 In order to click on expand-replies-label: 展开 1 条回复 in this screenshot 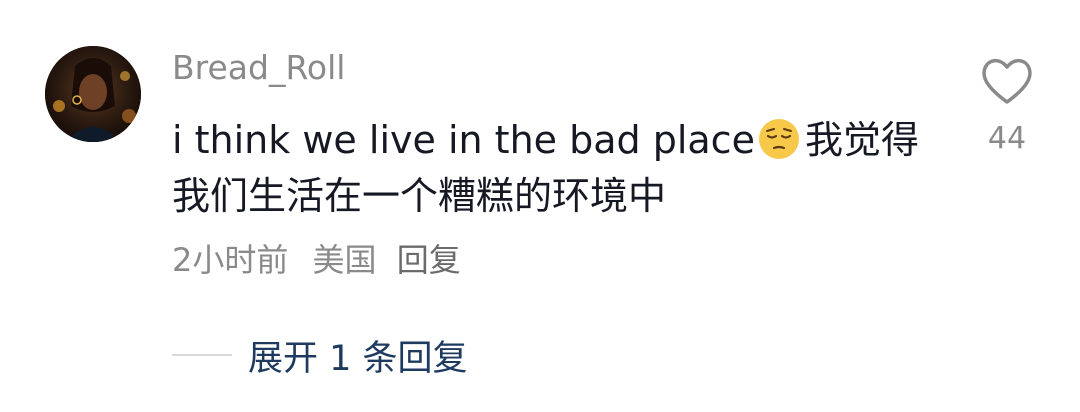, I will do `click(358, 358)`.